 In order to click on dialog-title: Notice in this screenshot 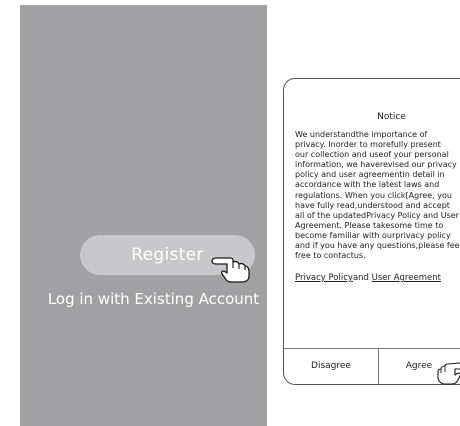, I will do `click(391, 117)`.